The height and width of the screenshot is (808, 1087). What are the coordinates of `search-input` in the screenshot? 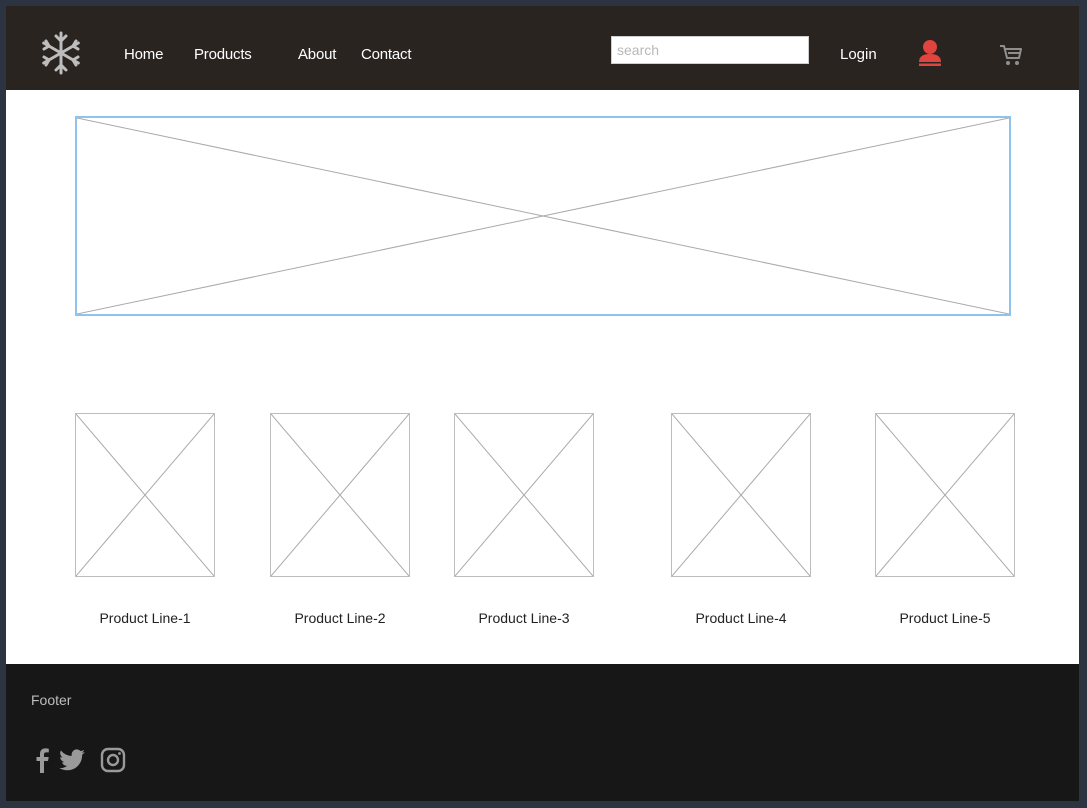 It's located at (710, 50).